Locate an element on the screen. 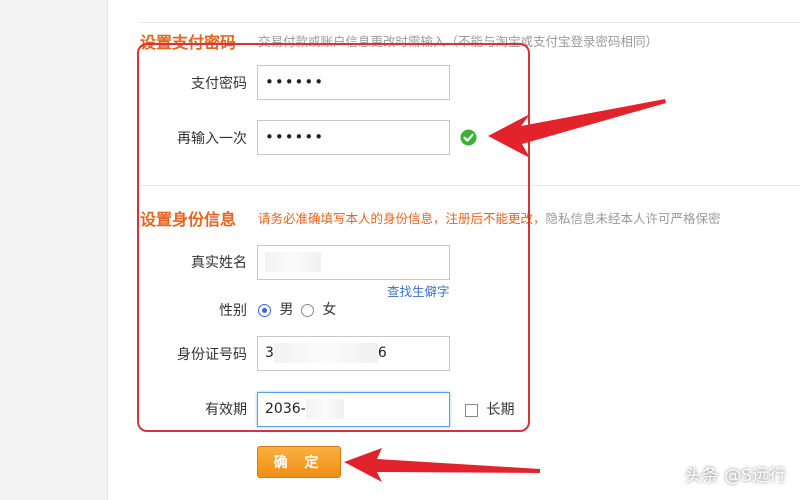 This screenshot has width=800, height=500. annotation-arrow-confirm-password is located at coordinates (577, 128).